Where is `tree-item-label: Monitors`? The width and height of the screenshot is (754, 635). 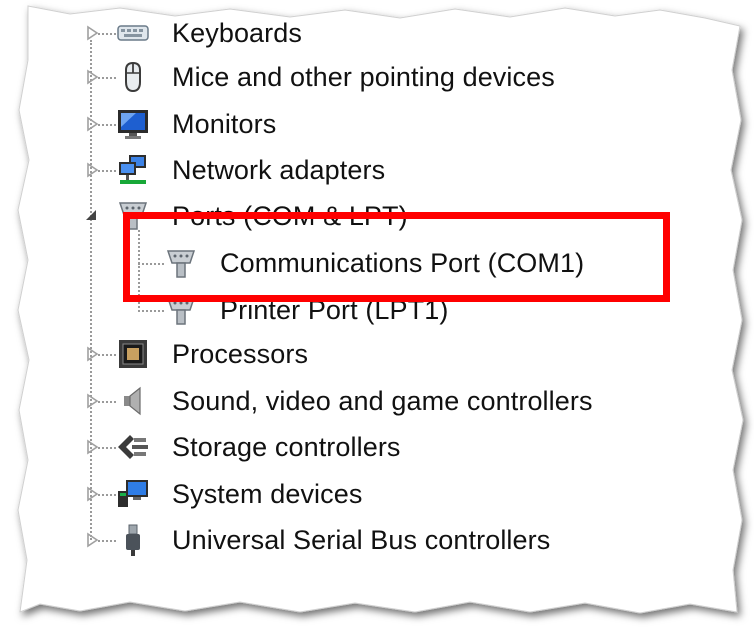
tree-item-label: Monitors is located at coordinates (224, 124).